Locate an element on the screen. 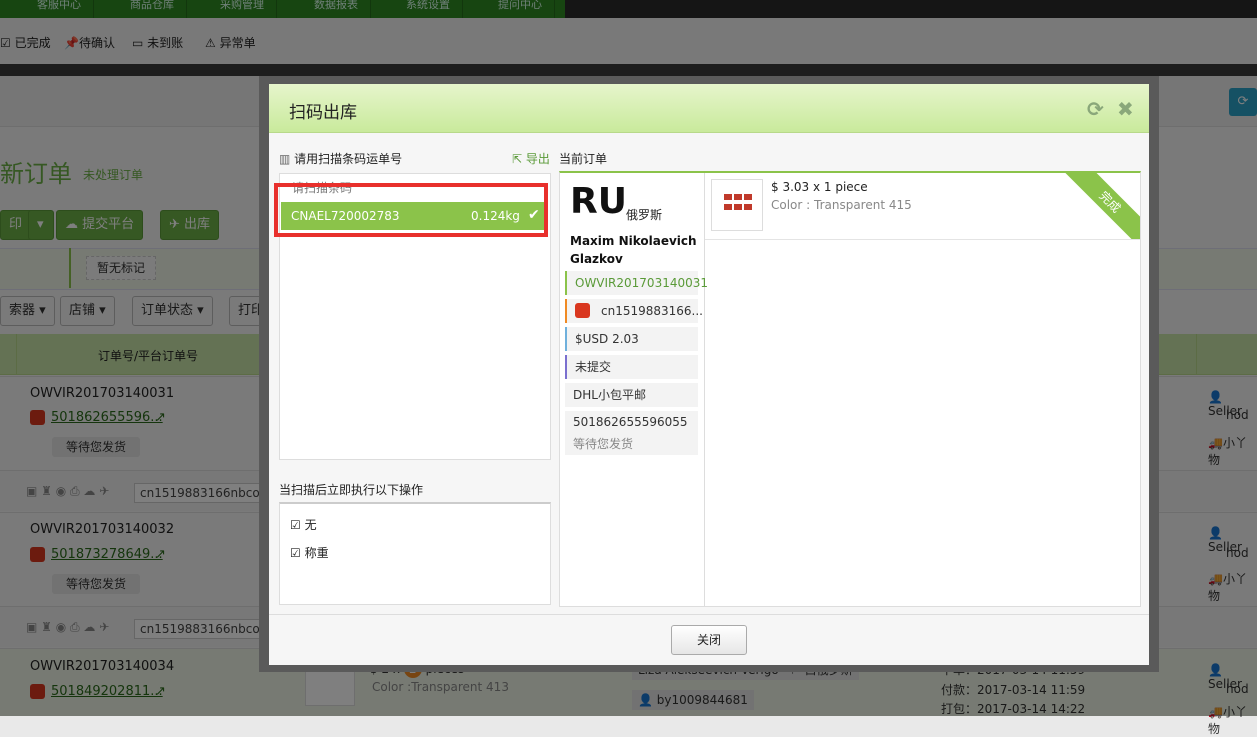 The width and height of the screenshot is (1257, 737). product-thumbnail is located at coordinates (737, 205).